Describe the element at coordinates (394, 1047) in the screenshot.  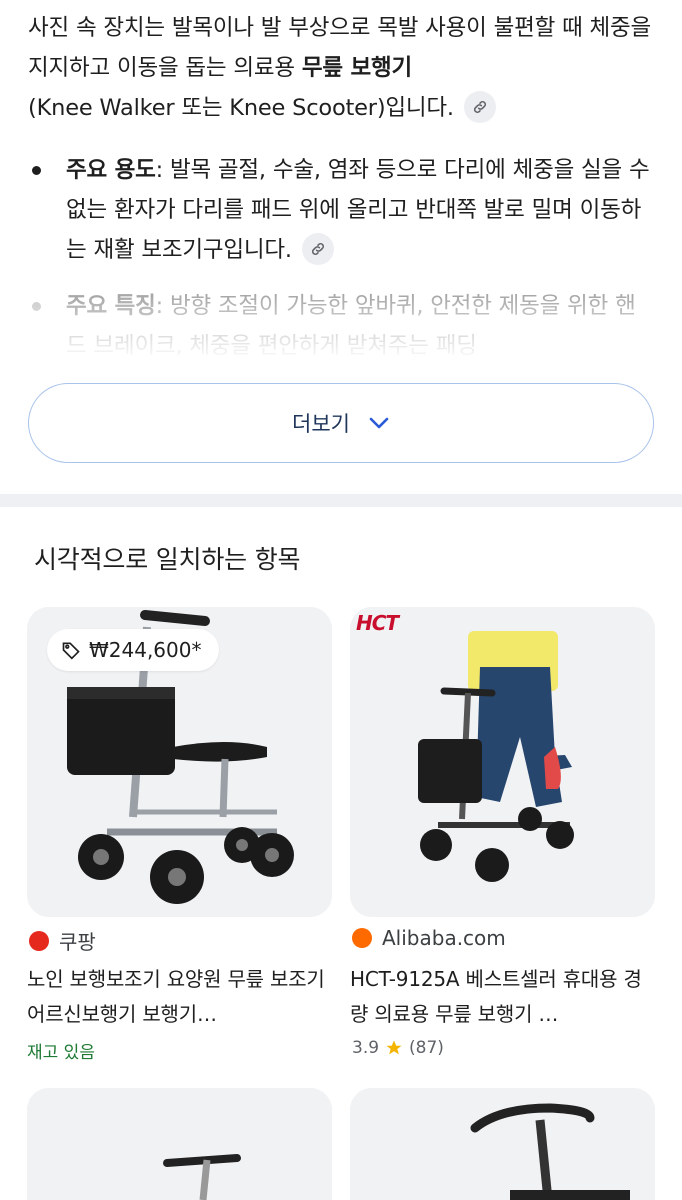
I see `star-icon` at that location.